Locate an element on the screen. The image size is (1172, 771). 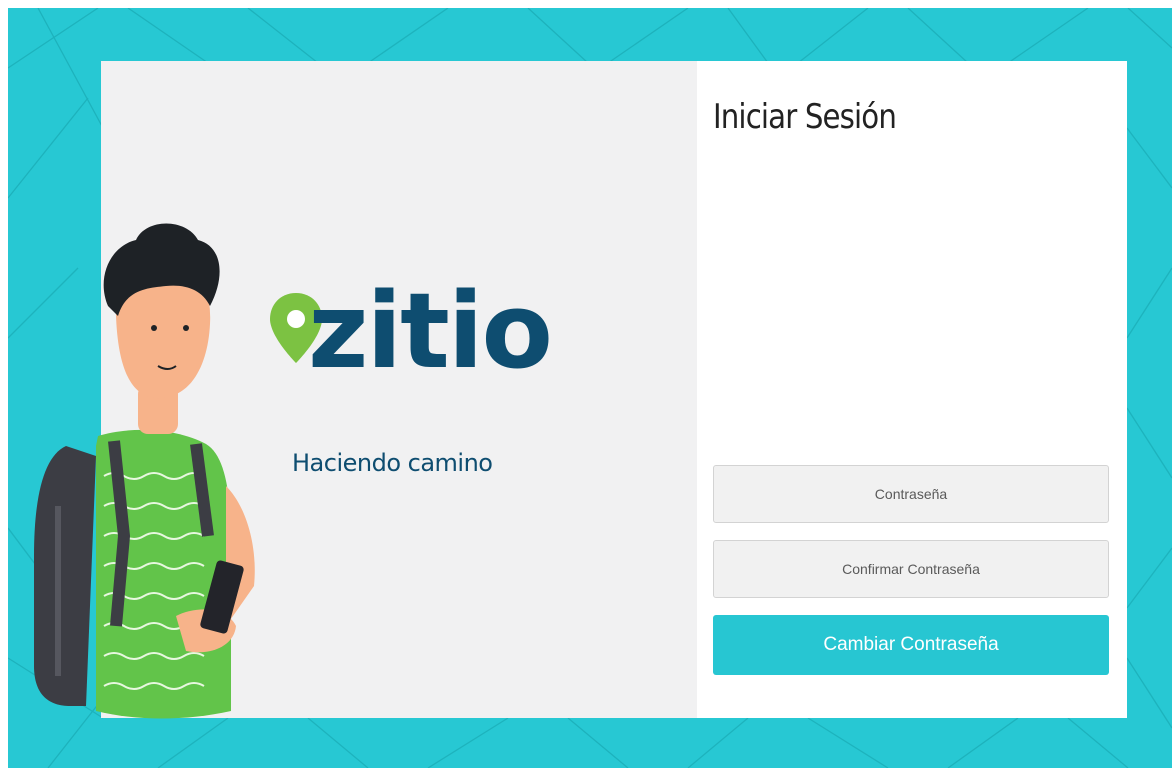
brand-name: zitio is located at coordinates (430, 331).